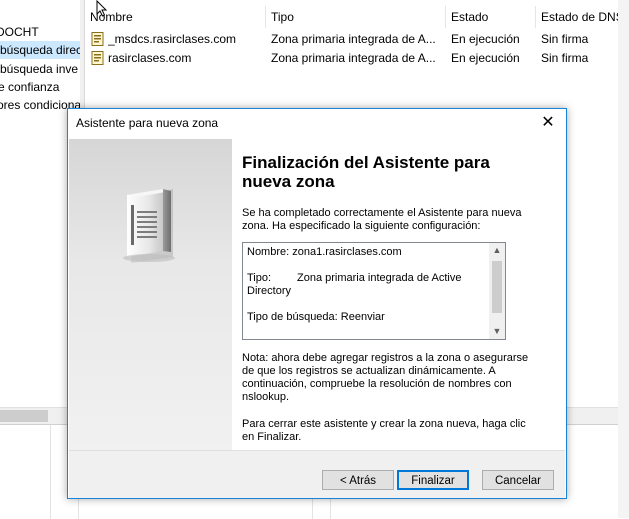  What do you see at coordinates (39, 69) in the screenshot?
I see `tree-item-reverse-lookup: búsqueda inve` at bounding box center [39, 69].